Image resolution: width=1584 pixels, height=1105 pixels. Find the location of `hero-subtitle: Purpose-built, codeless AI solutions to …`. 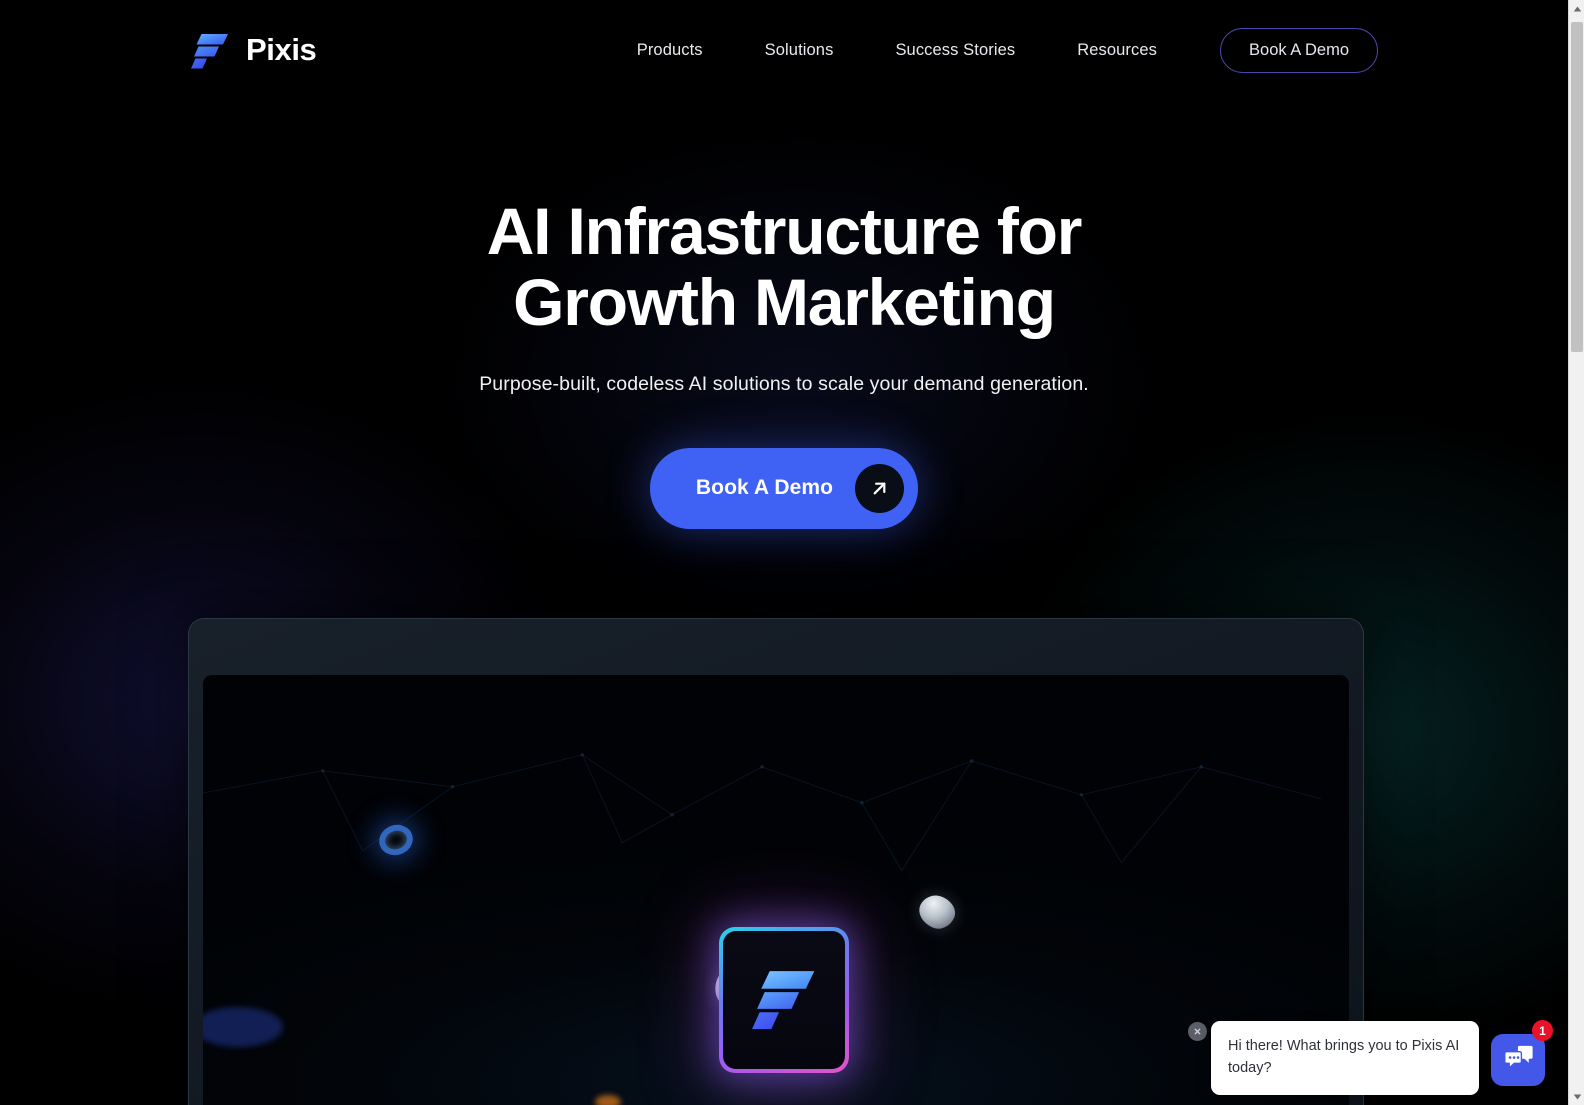

hero-subtitle: Purpose-built, codeless AI solutions to … is located at coordinates (784, 383).